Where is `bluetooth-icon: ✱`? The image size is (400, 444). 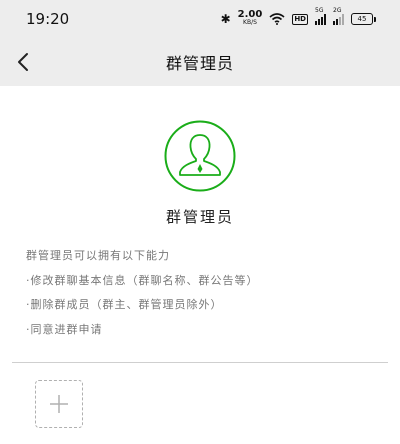 bluetooth-icon: ✱ is located at coordinates (225, 19).